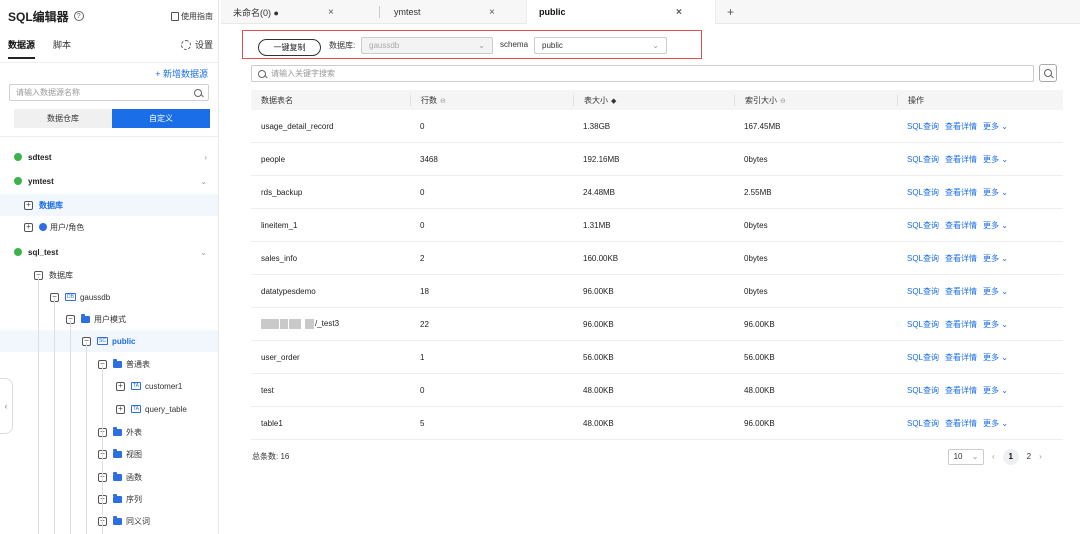  What do you see at coordinates (43, 227) in the screenshot?
I see `user-icon` at bounding box center [43, 227].